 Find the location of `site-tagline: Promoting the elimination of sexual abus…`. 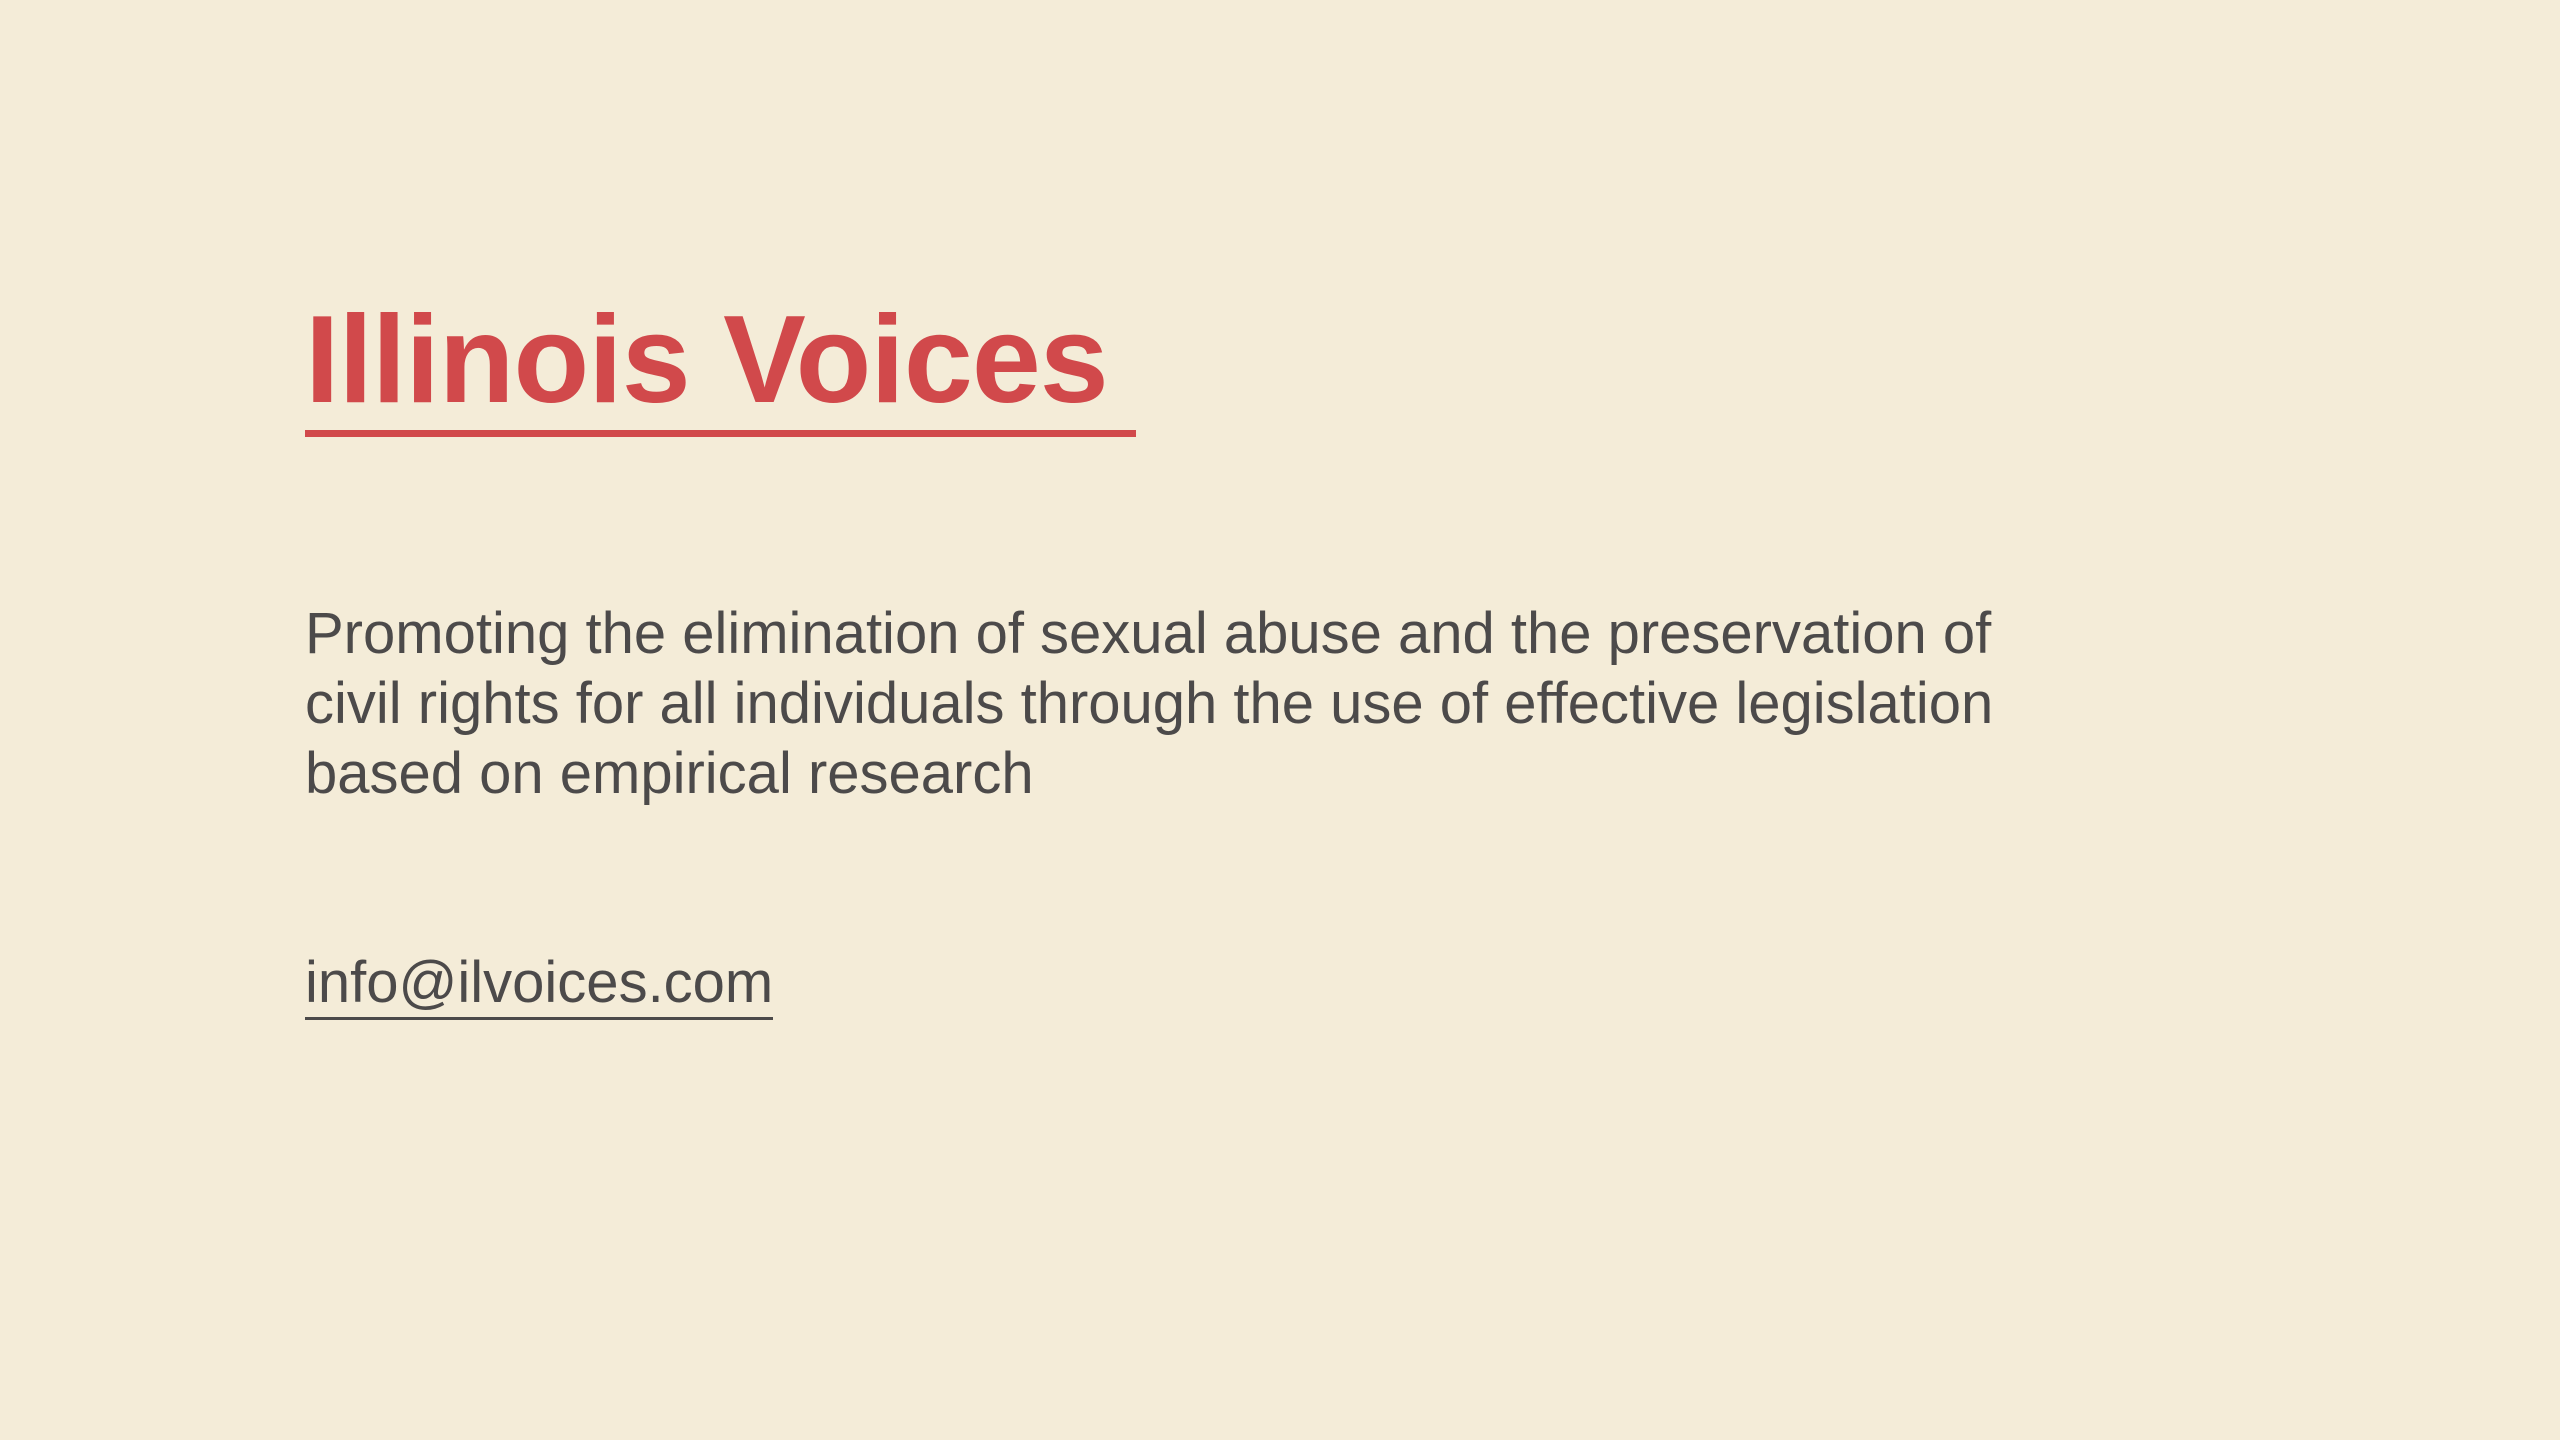

site-tagline: Promoting the elimination of sexual abus… is located at coordinates (1149, 703).